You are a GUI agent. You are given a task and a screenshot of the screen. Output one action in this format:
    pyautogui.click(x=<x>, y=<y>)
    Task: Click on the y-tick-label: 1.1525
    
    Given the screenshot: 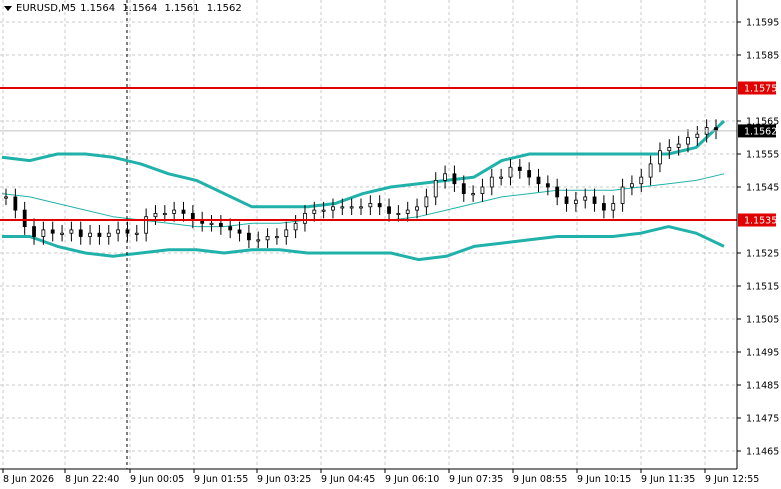 What is the action you would take?
    pyautogui.click(x=762, y=254)
    